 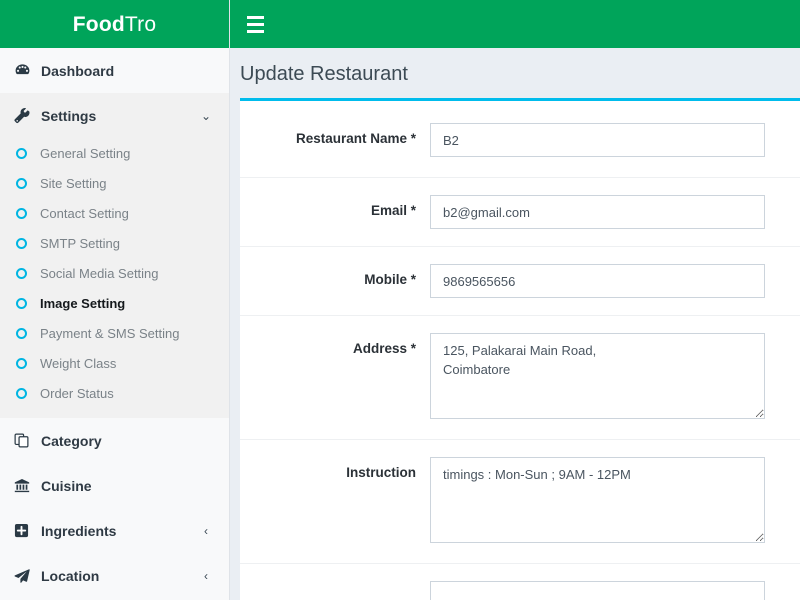 I want to click on sidebar-item-label: Ingredients, so click(x=79, y=530).